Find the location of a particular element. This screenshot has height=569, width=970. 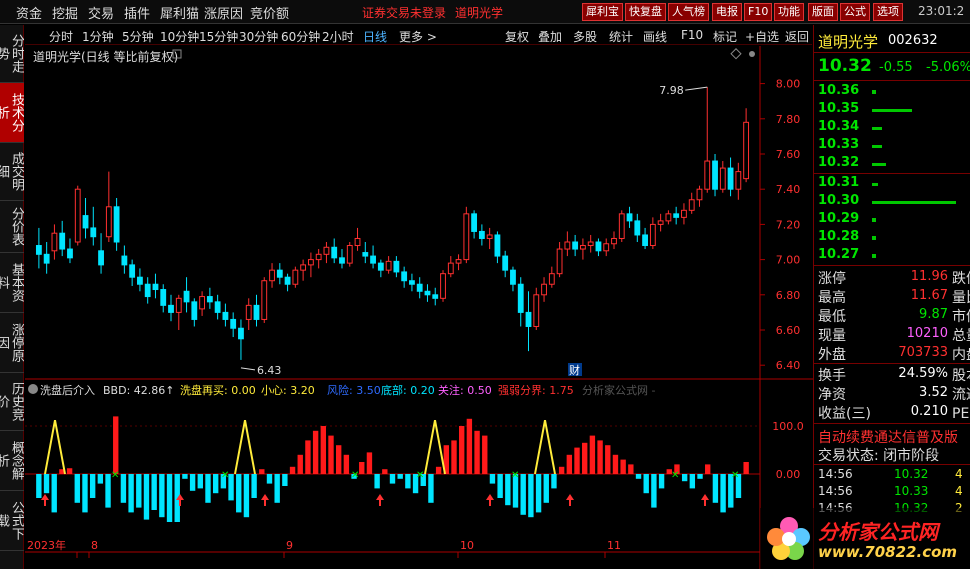

nav-tab-1: 技术分析 is located at coordinates (12, 113).